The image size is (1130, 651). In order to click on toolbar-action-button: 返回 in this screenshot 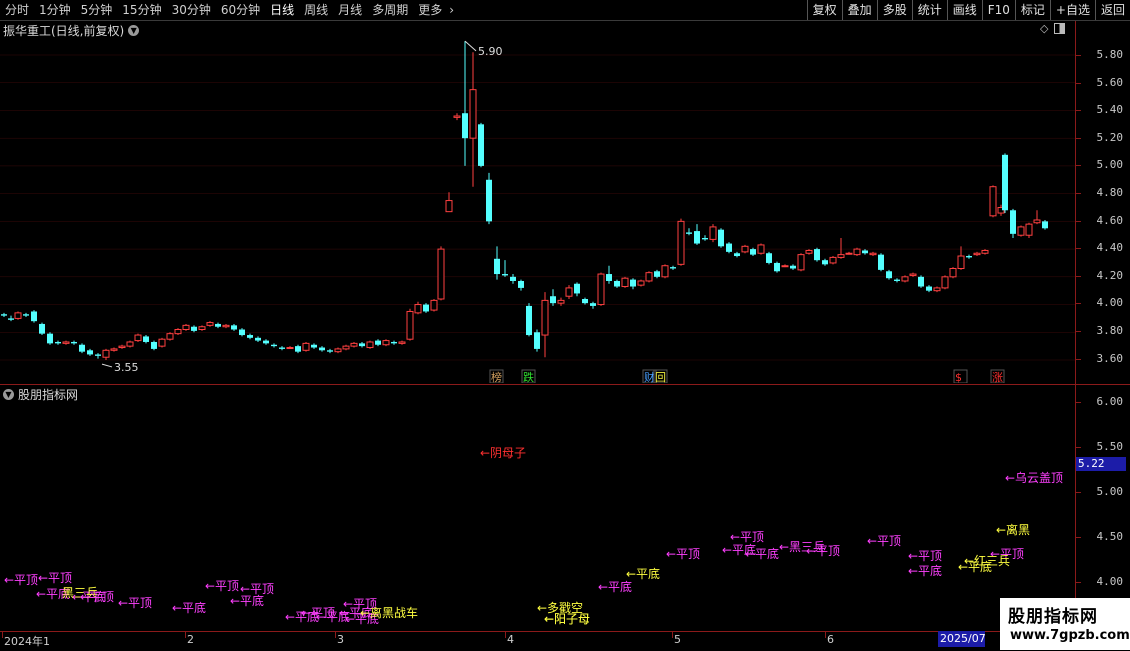, I will do `click(1112, 10)`.